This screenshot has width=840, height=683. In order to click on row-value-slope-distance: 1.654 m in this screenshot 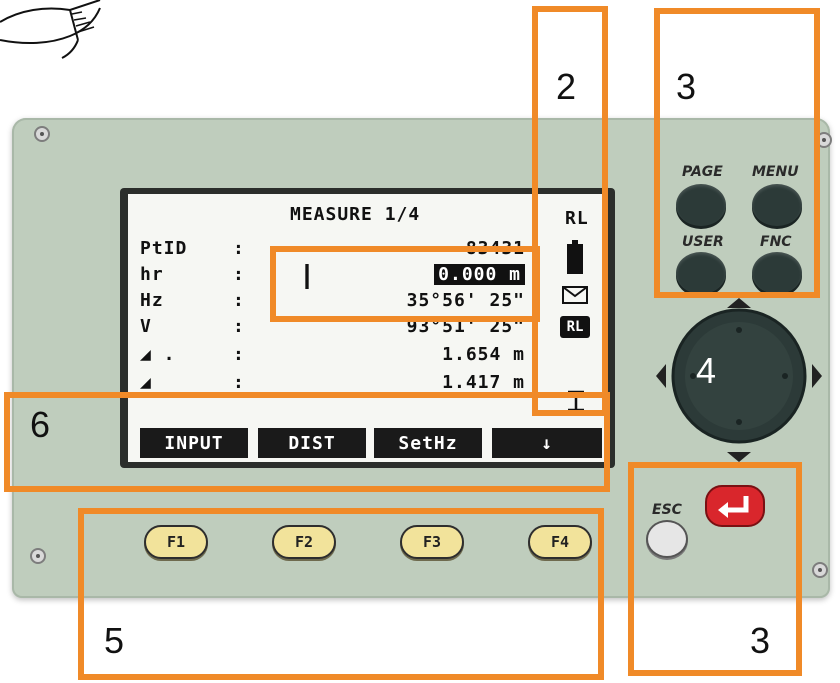, I will do `click(483, 354)`.